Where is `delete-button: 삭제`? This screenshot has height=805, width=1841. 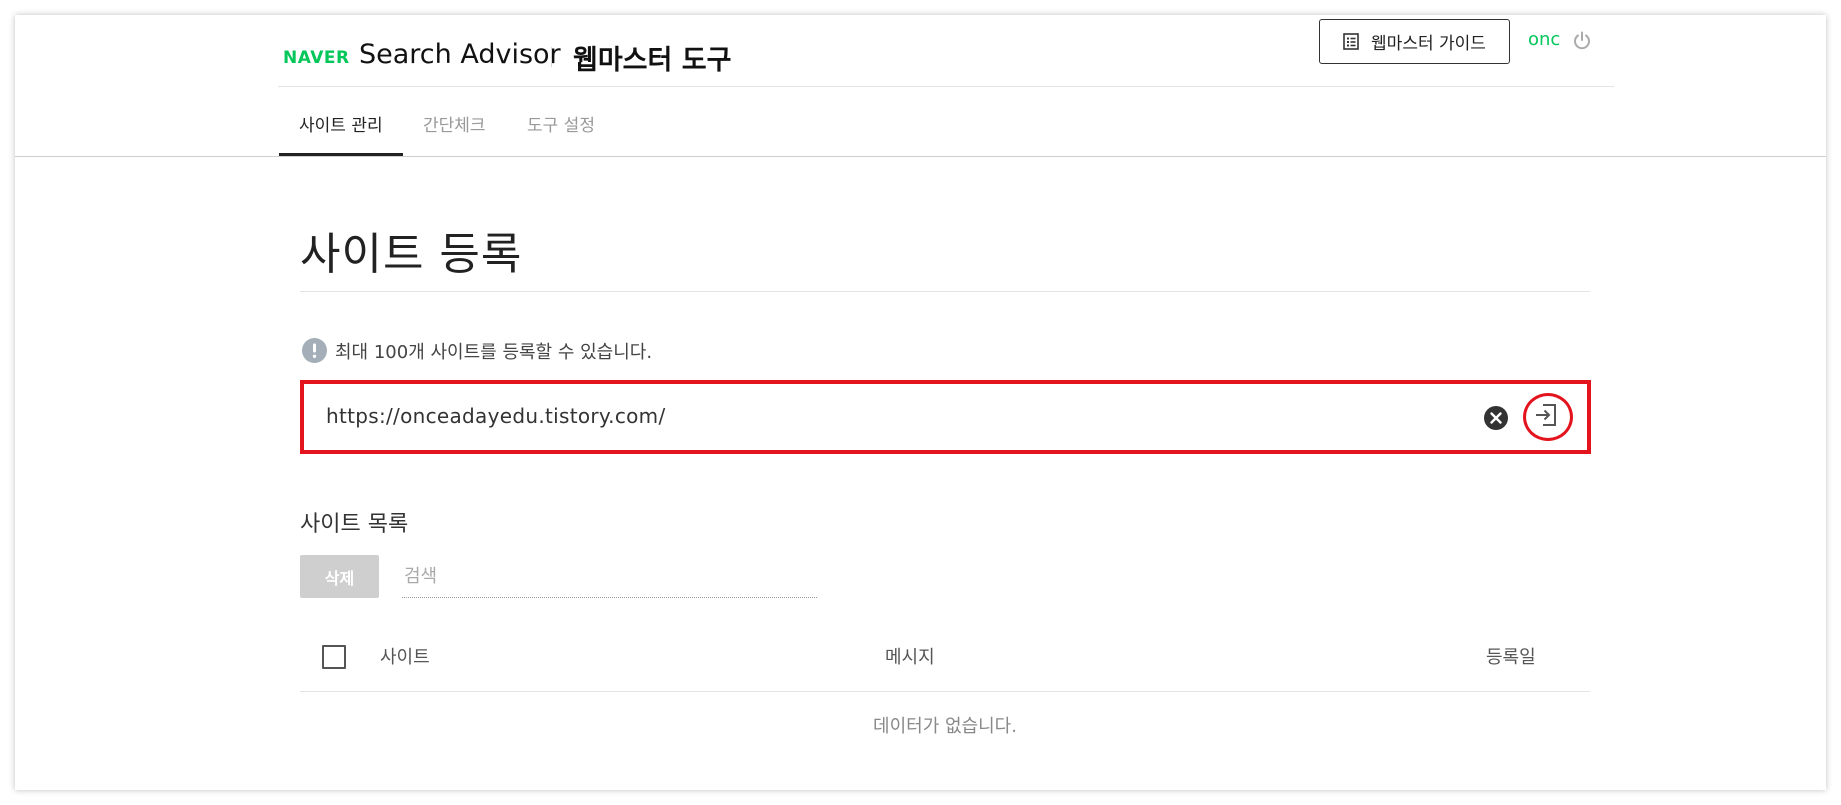 delete-button: 삭제 is located at coordinates (339, 576).